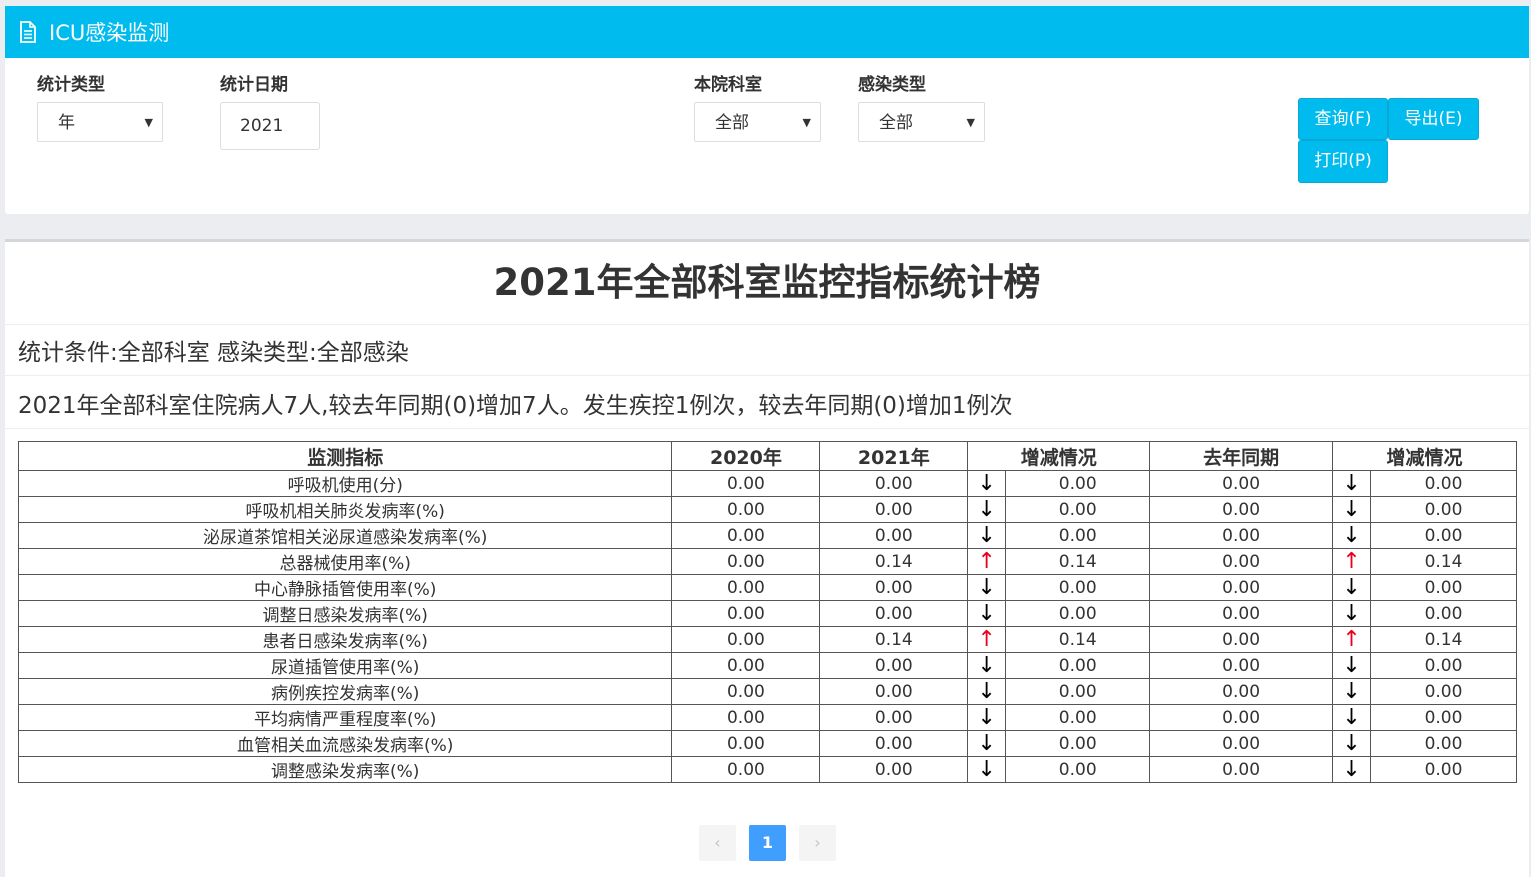 This screenshot has width=1531, height=877. I want to click on page-title: ICU感染监测, so click(109, 33).